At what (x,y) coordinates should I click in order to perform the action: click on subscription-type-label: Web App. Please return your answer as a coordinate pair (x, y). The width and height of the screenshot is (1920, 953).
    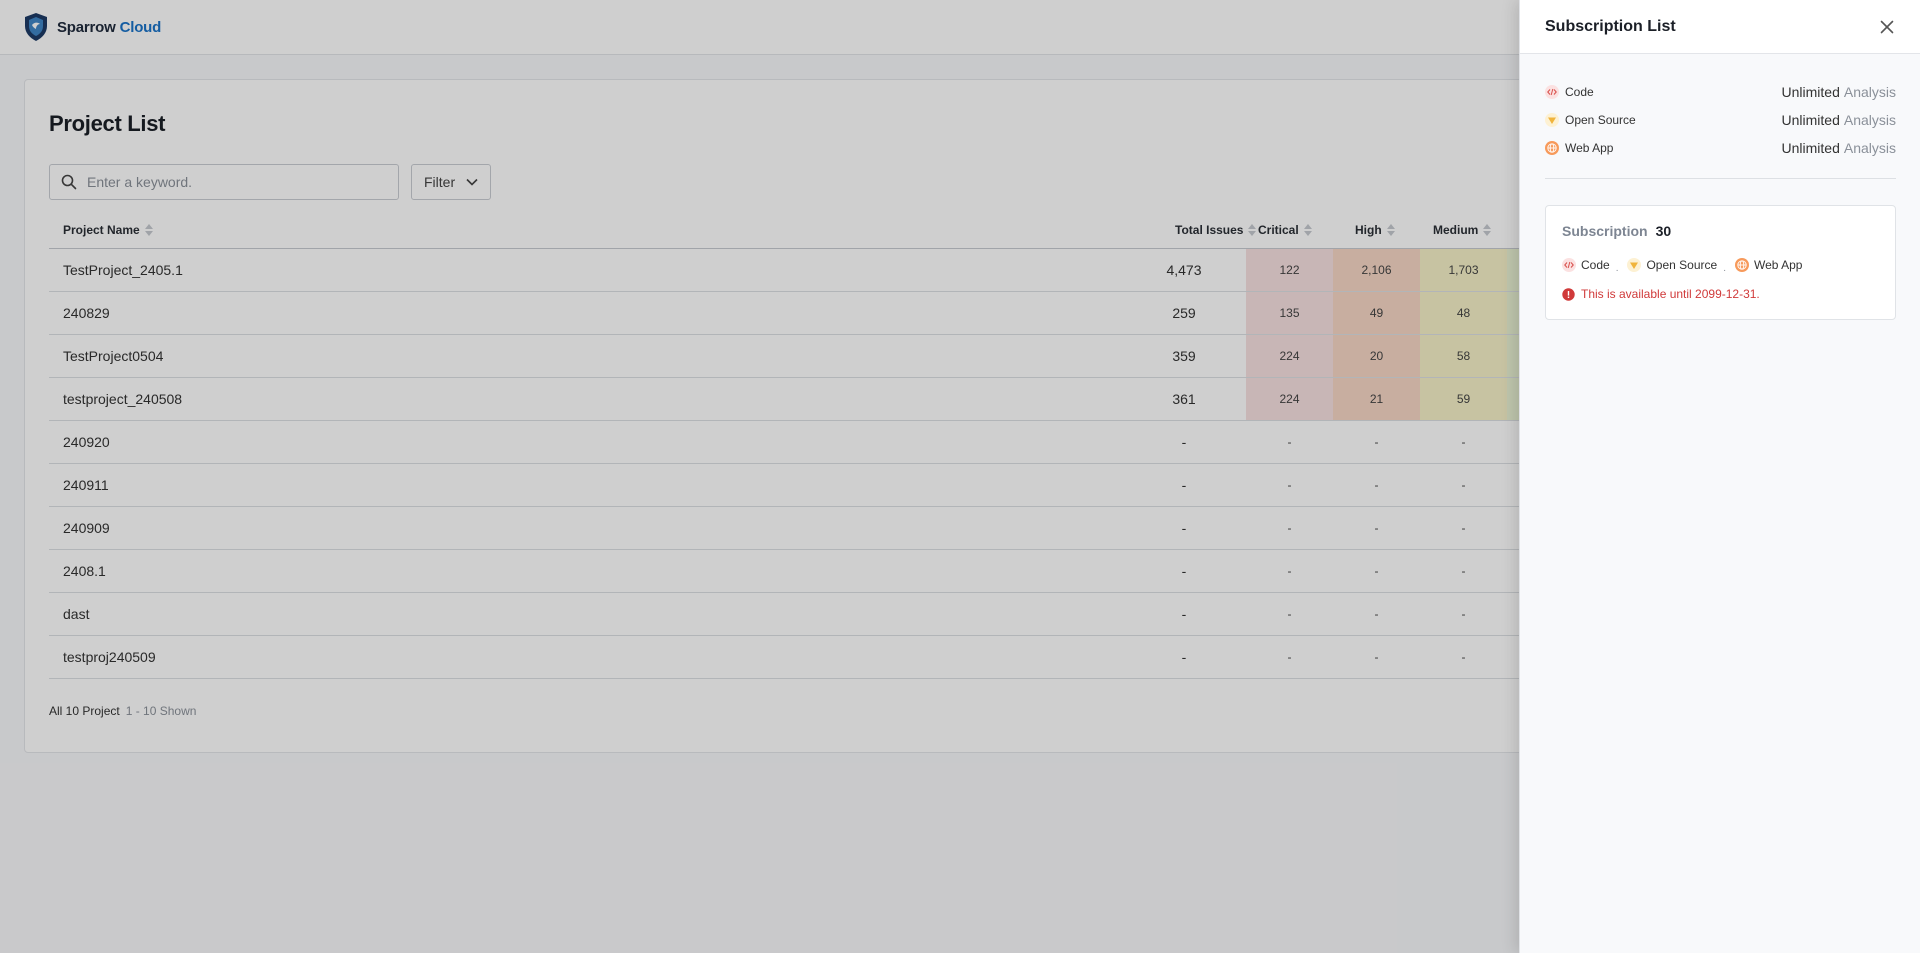
    Looking at the image, I should click on (1778, 265).